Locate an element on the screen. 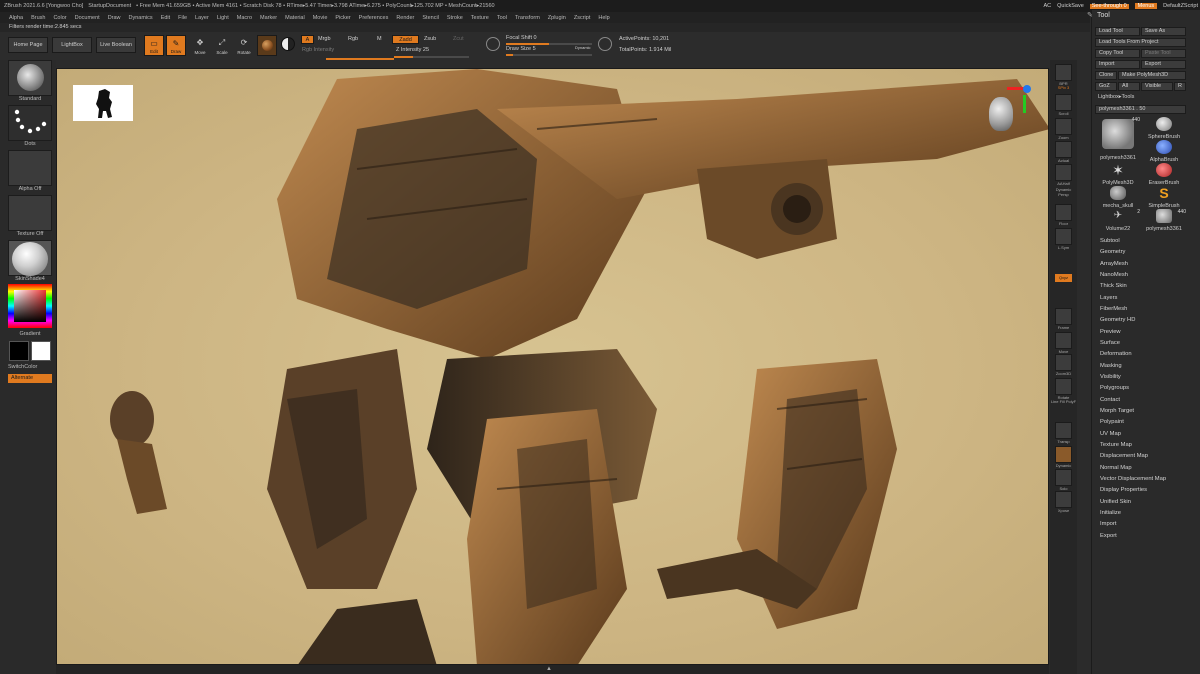 This screenshot has width=1200, height=674. switch-color-button: SwitchColor is located at coordinates (30, 367).